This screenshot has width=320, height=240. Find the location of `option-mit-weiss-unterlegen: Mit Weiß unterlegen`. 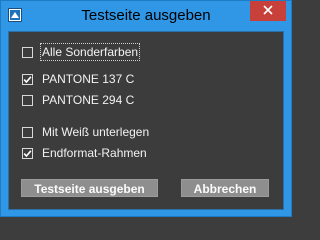

option-mit-weiss-unterlegen: Mit Weiß unterlegen is located at coordinates (85, 132).